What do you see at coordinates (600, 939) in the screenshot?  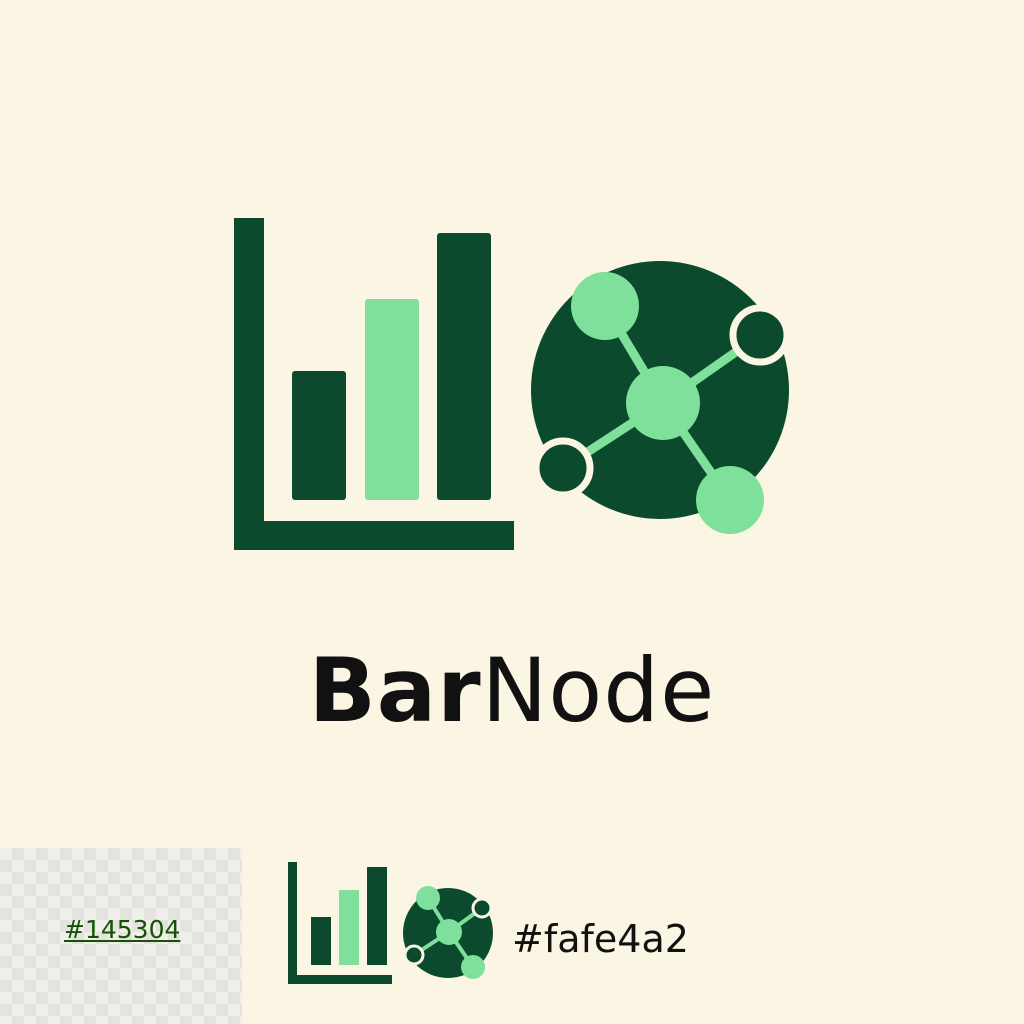 I see `secondary-color-label: #fafe4a2` at bounding box center [600, 939].